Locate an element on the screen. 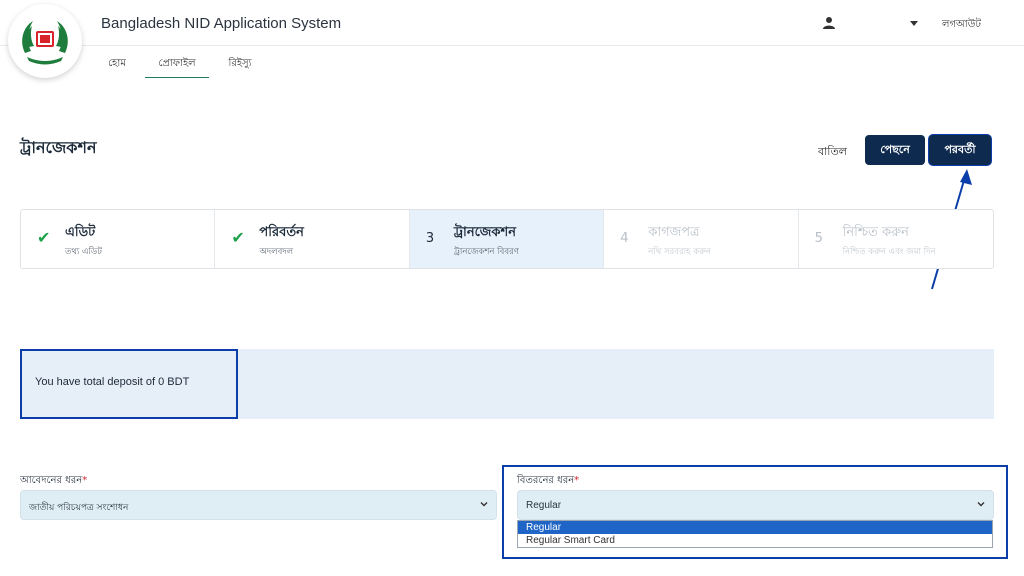 This screenshot has width=1024, height=576. step-edit: ✔ এডিট তথ্য এডিট is located at coordinates (118, 239).